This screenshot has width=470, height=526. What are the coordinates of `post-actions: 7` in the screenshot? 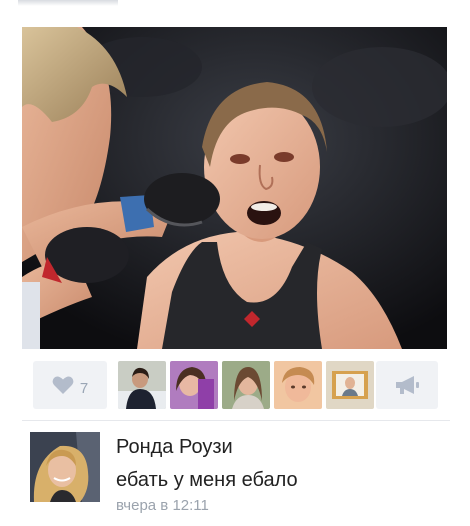 It's located at (235, 386).